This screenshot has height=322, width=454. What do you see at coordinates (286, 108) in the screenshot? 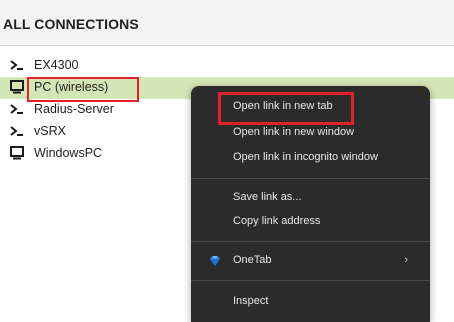
I see `menu-highlight-box` at bounding box center [286, 108].